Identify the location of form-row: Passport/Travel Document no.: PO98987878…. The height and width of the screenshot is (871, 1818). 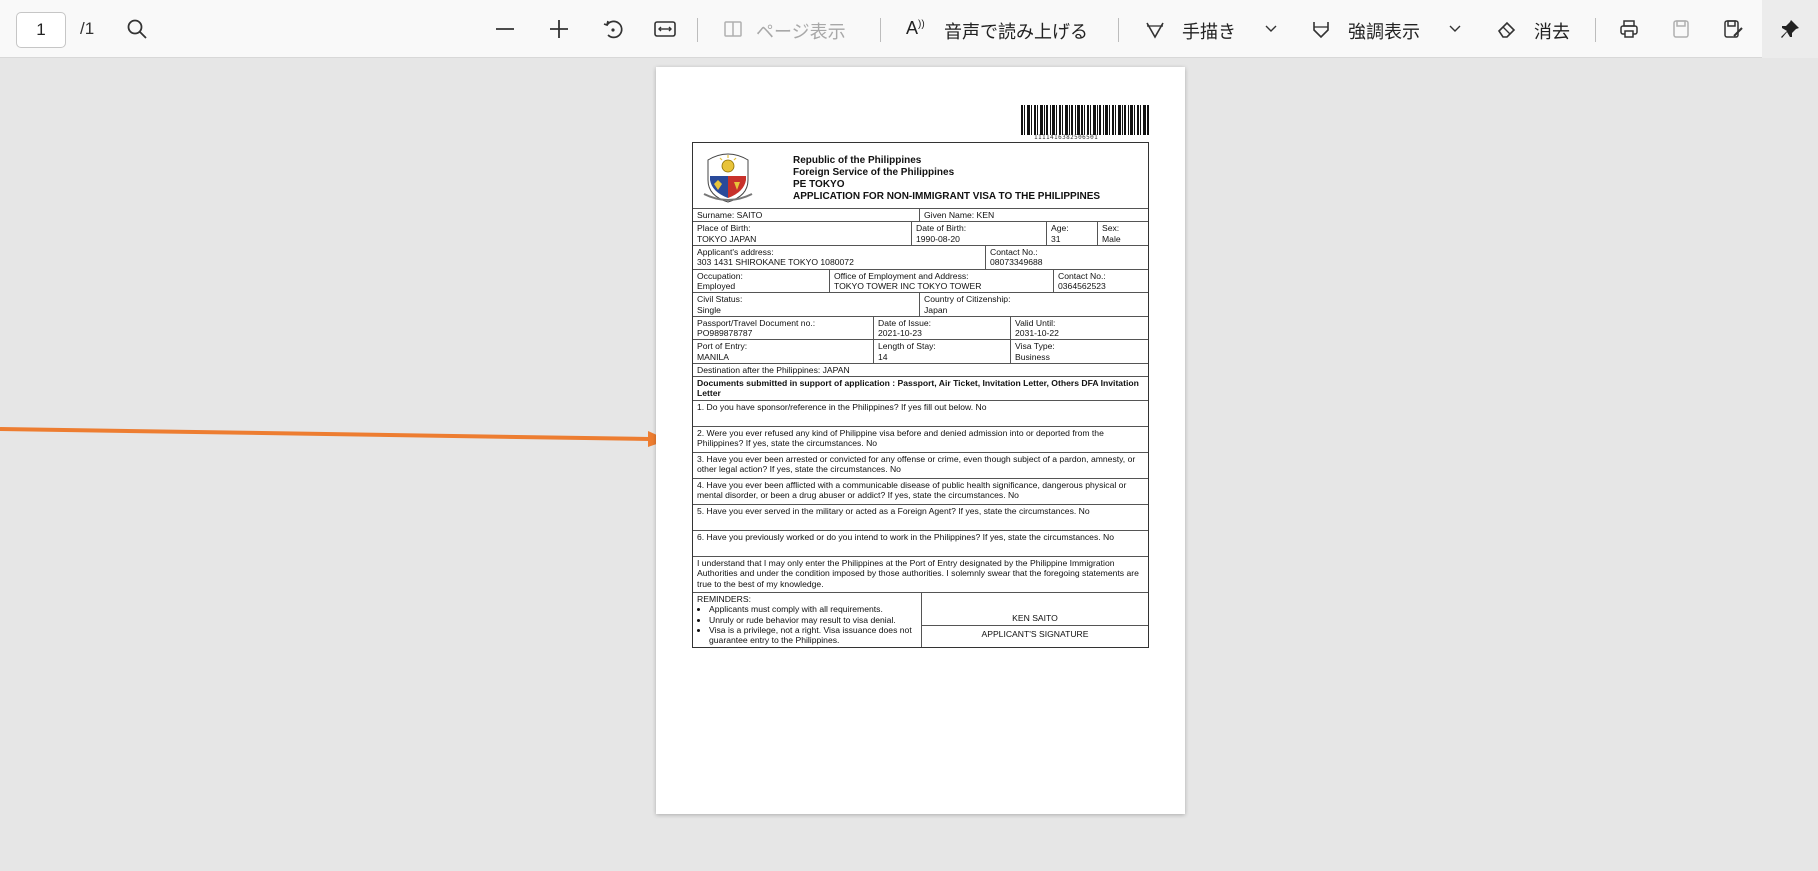
(920, 328).